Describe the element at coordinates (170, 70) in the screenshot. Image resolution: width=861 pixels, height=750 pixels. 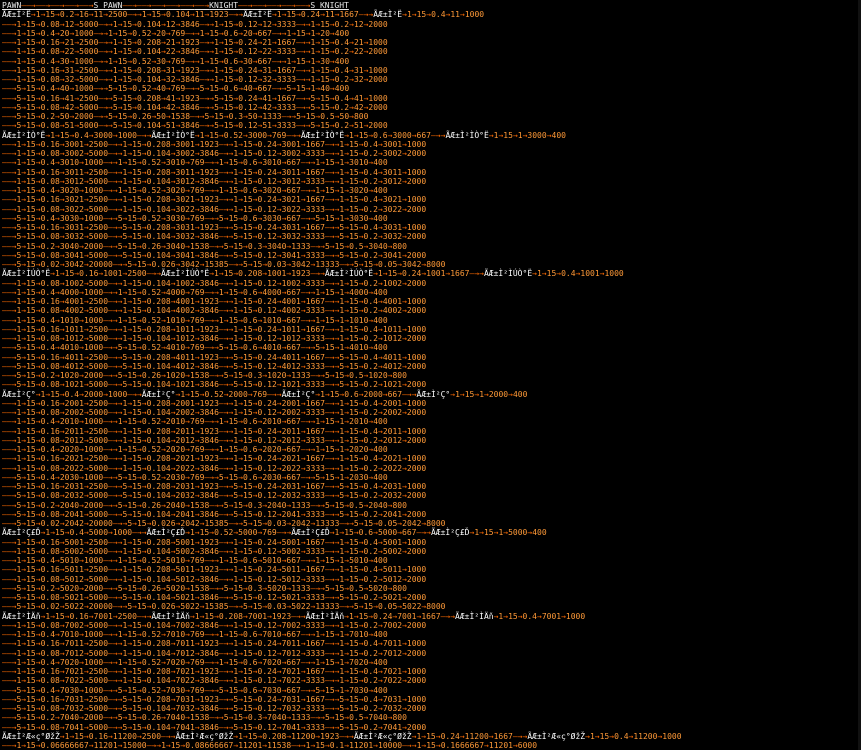
I see `cell-value: 31` at that location.